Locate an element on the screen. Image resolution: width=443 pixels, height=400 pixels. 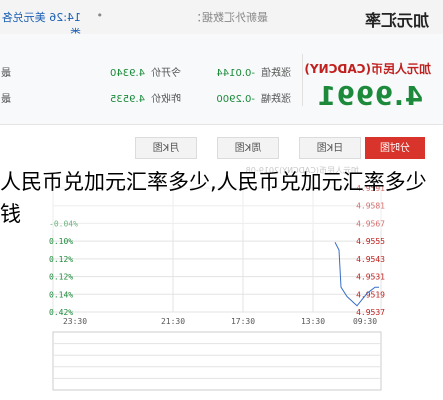
stat-prev-close: 昨收价 4.9535 is located at coordinates (145, 97).